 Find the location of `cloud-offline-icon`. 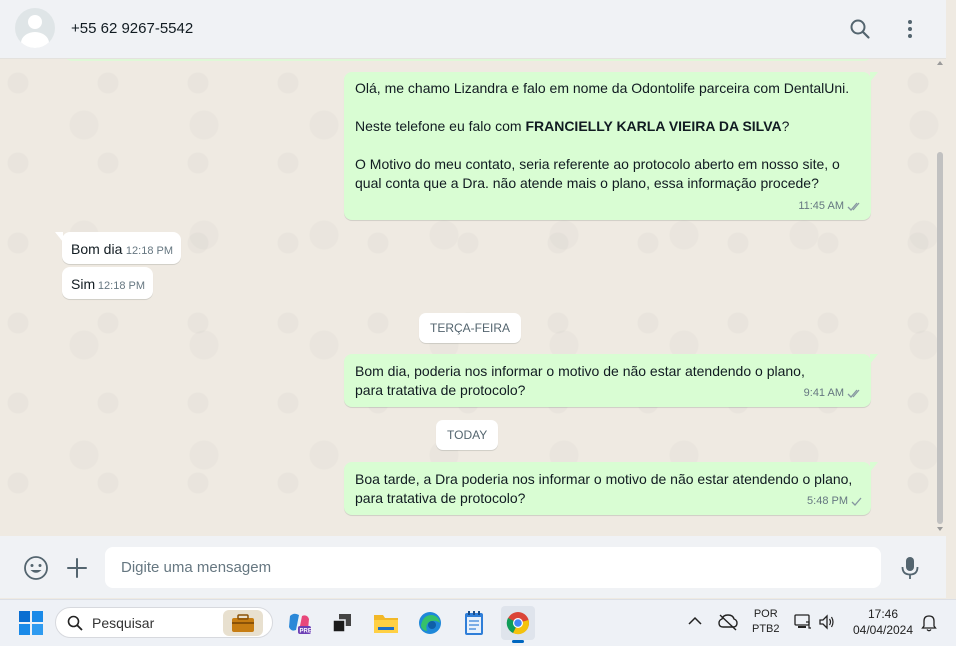

cloud-offline-icon is located at coordinates (728, 622).